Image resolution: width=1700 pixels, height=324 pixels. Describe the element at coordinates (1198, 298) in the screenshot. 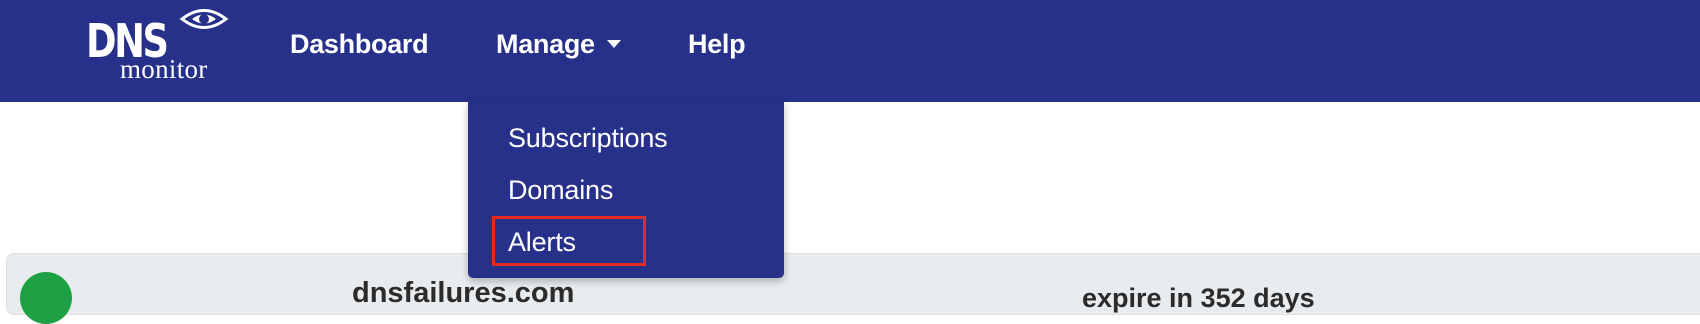

I see `domain-expiry: expire in 352 days` at that location.